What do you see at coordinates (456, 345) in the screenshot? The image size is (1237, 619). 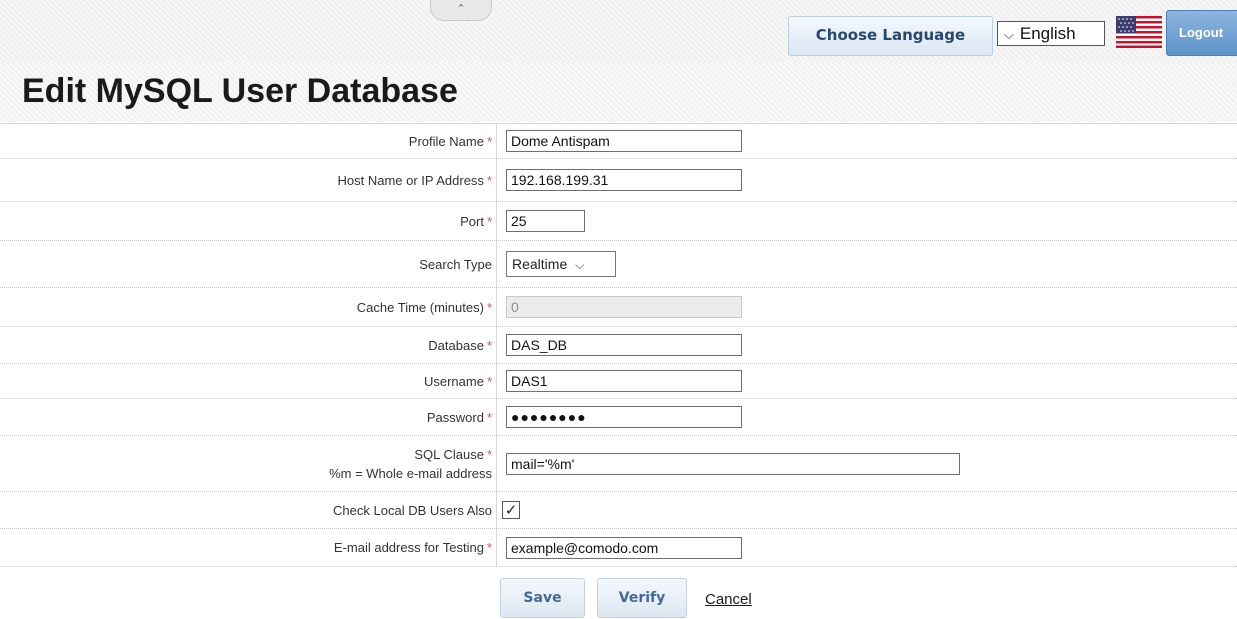 I see `database-label: Database` at bounding box center [456, 345].